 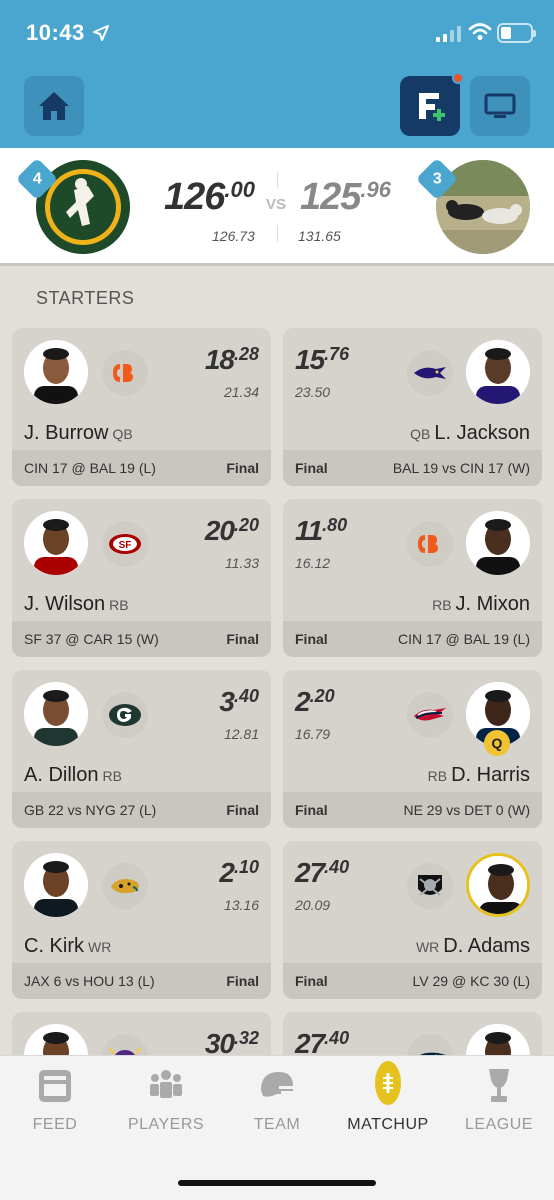 What do you see at coordinates (89, 981) in the screenshot?
I see `game-score: JAX 6 vs HOU 13 (L)` at bounding box center [89, 981].